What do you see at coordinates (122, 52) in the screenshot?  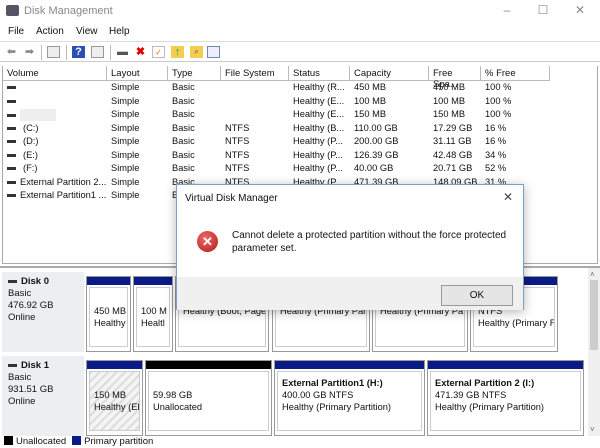 I see `connect-icon: ▬` at bounding box center [122, 52].